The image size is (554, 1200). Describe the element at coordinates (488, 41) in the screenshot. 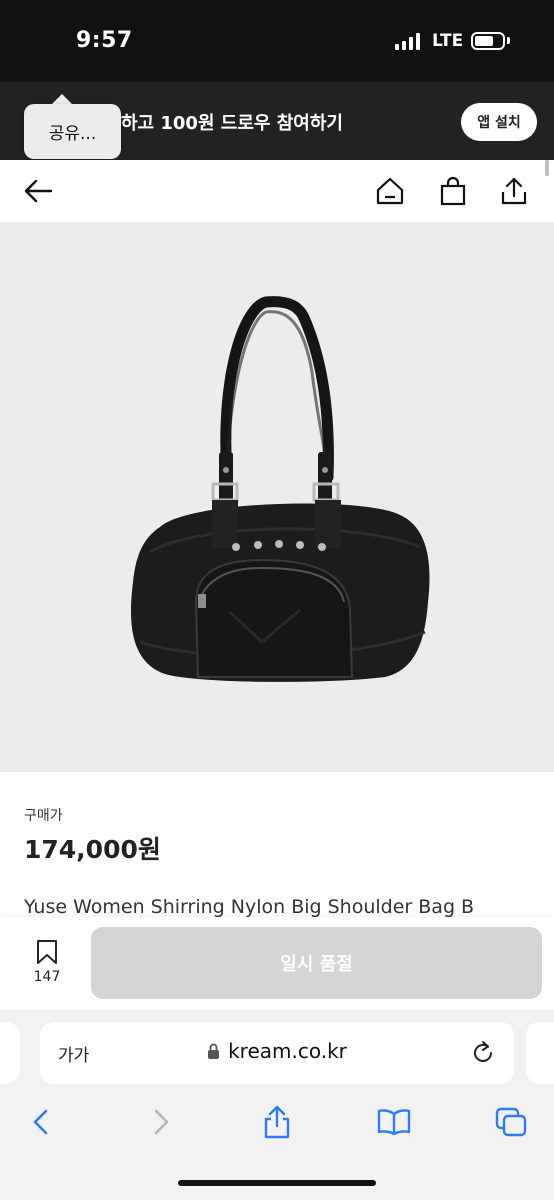

I see `battery-icon` at that location.